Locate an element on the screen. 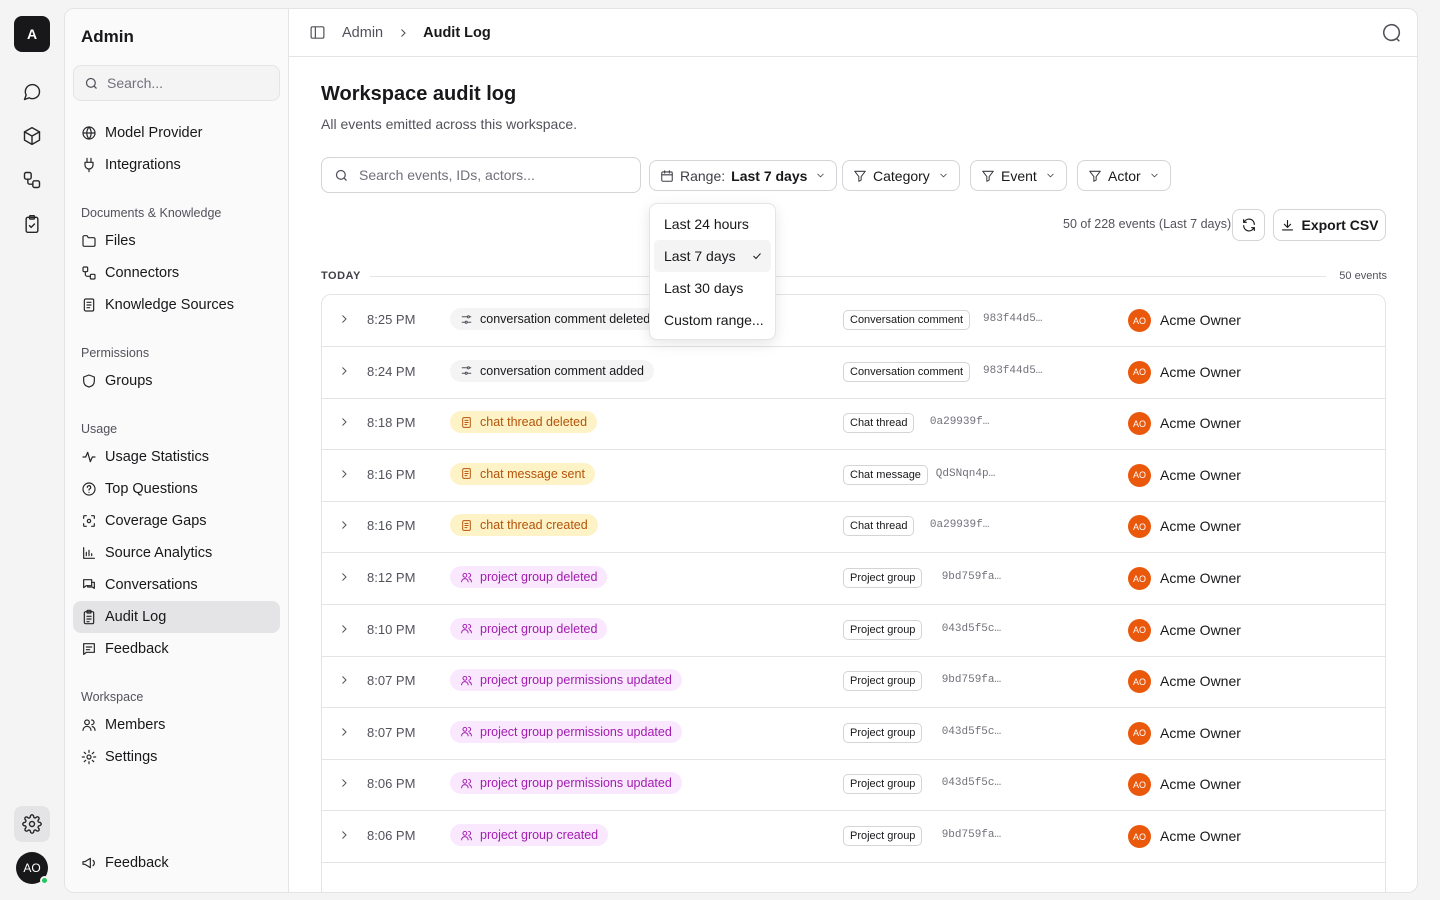 The image size is (1440, 900). assistant-chat-icon is located at coordinates (1392, 33).